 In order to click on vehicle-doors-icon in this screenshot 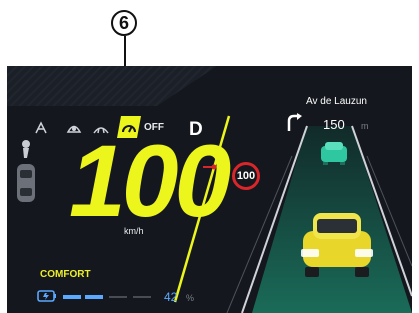, I will do `click(26, 171)`.